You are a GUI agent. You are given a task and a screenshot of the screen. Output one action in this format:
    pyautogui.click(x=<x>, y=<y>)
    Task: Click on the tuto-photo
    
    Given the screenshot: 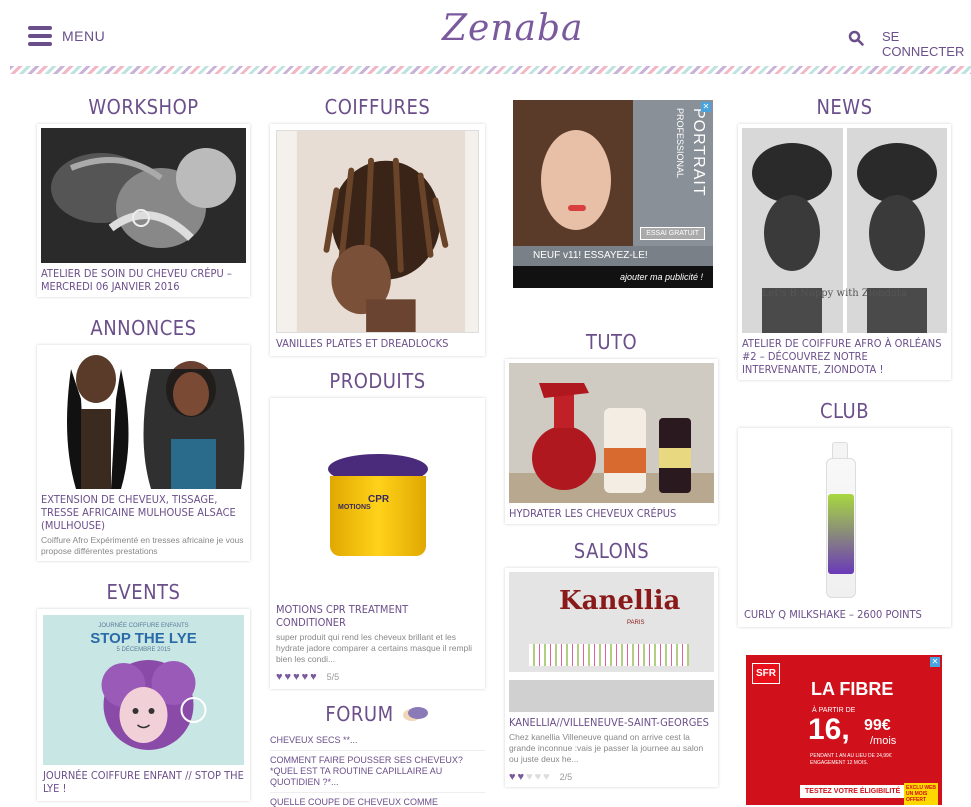 What is the action you would take?
    pyautogui.click(x=611, y=433)
    